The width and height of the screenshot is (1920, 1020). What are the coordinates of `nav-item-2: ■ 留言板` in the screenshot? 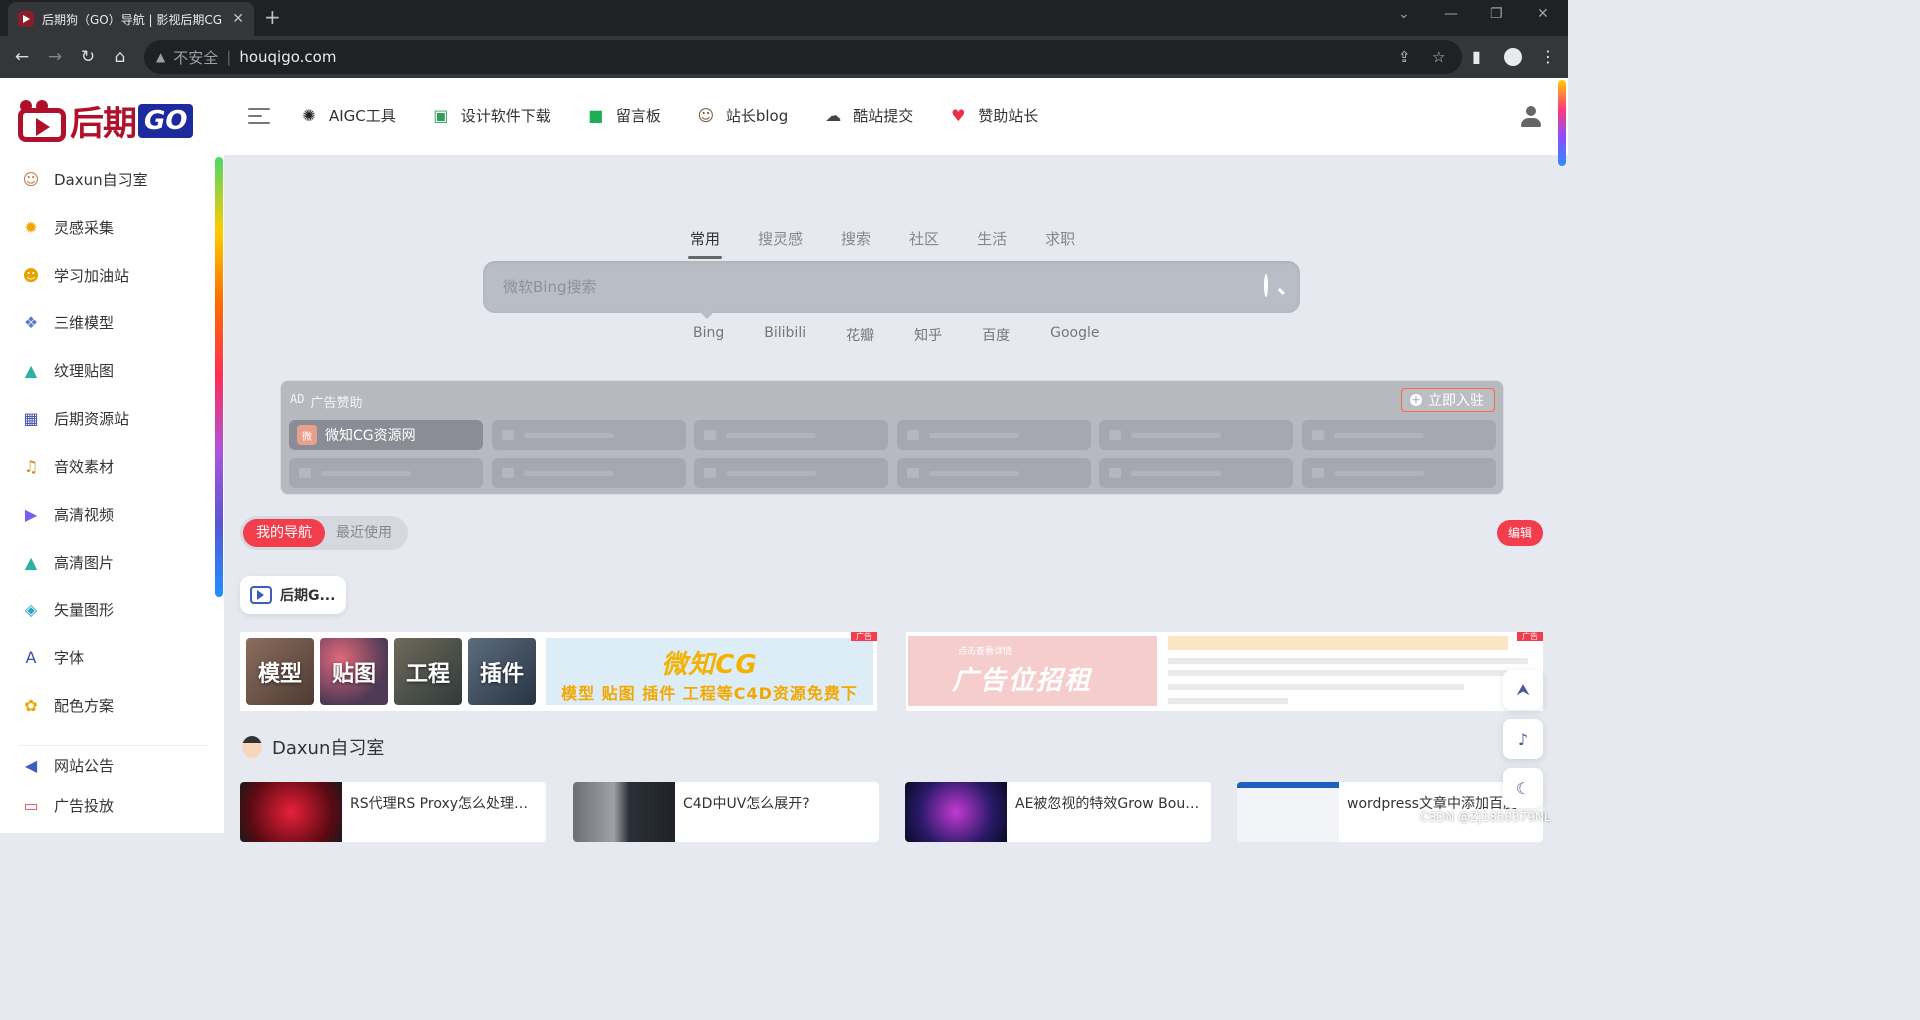 It's located at (623, 115).